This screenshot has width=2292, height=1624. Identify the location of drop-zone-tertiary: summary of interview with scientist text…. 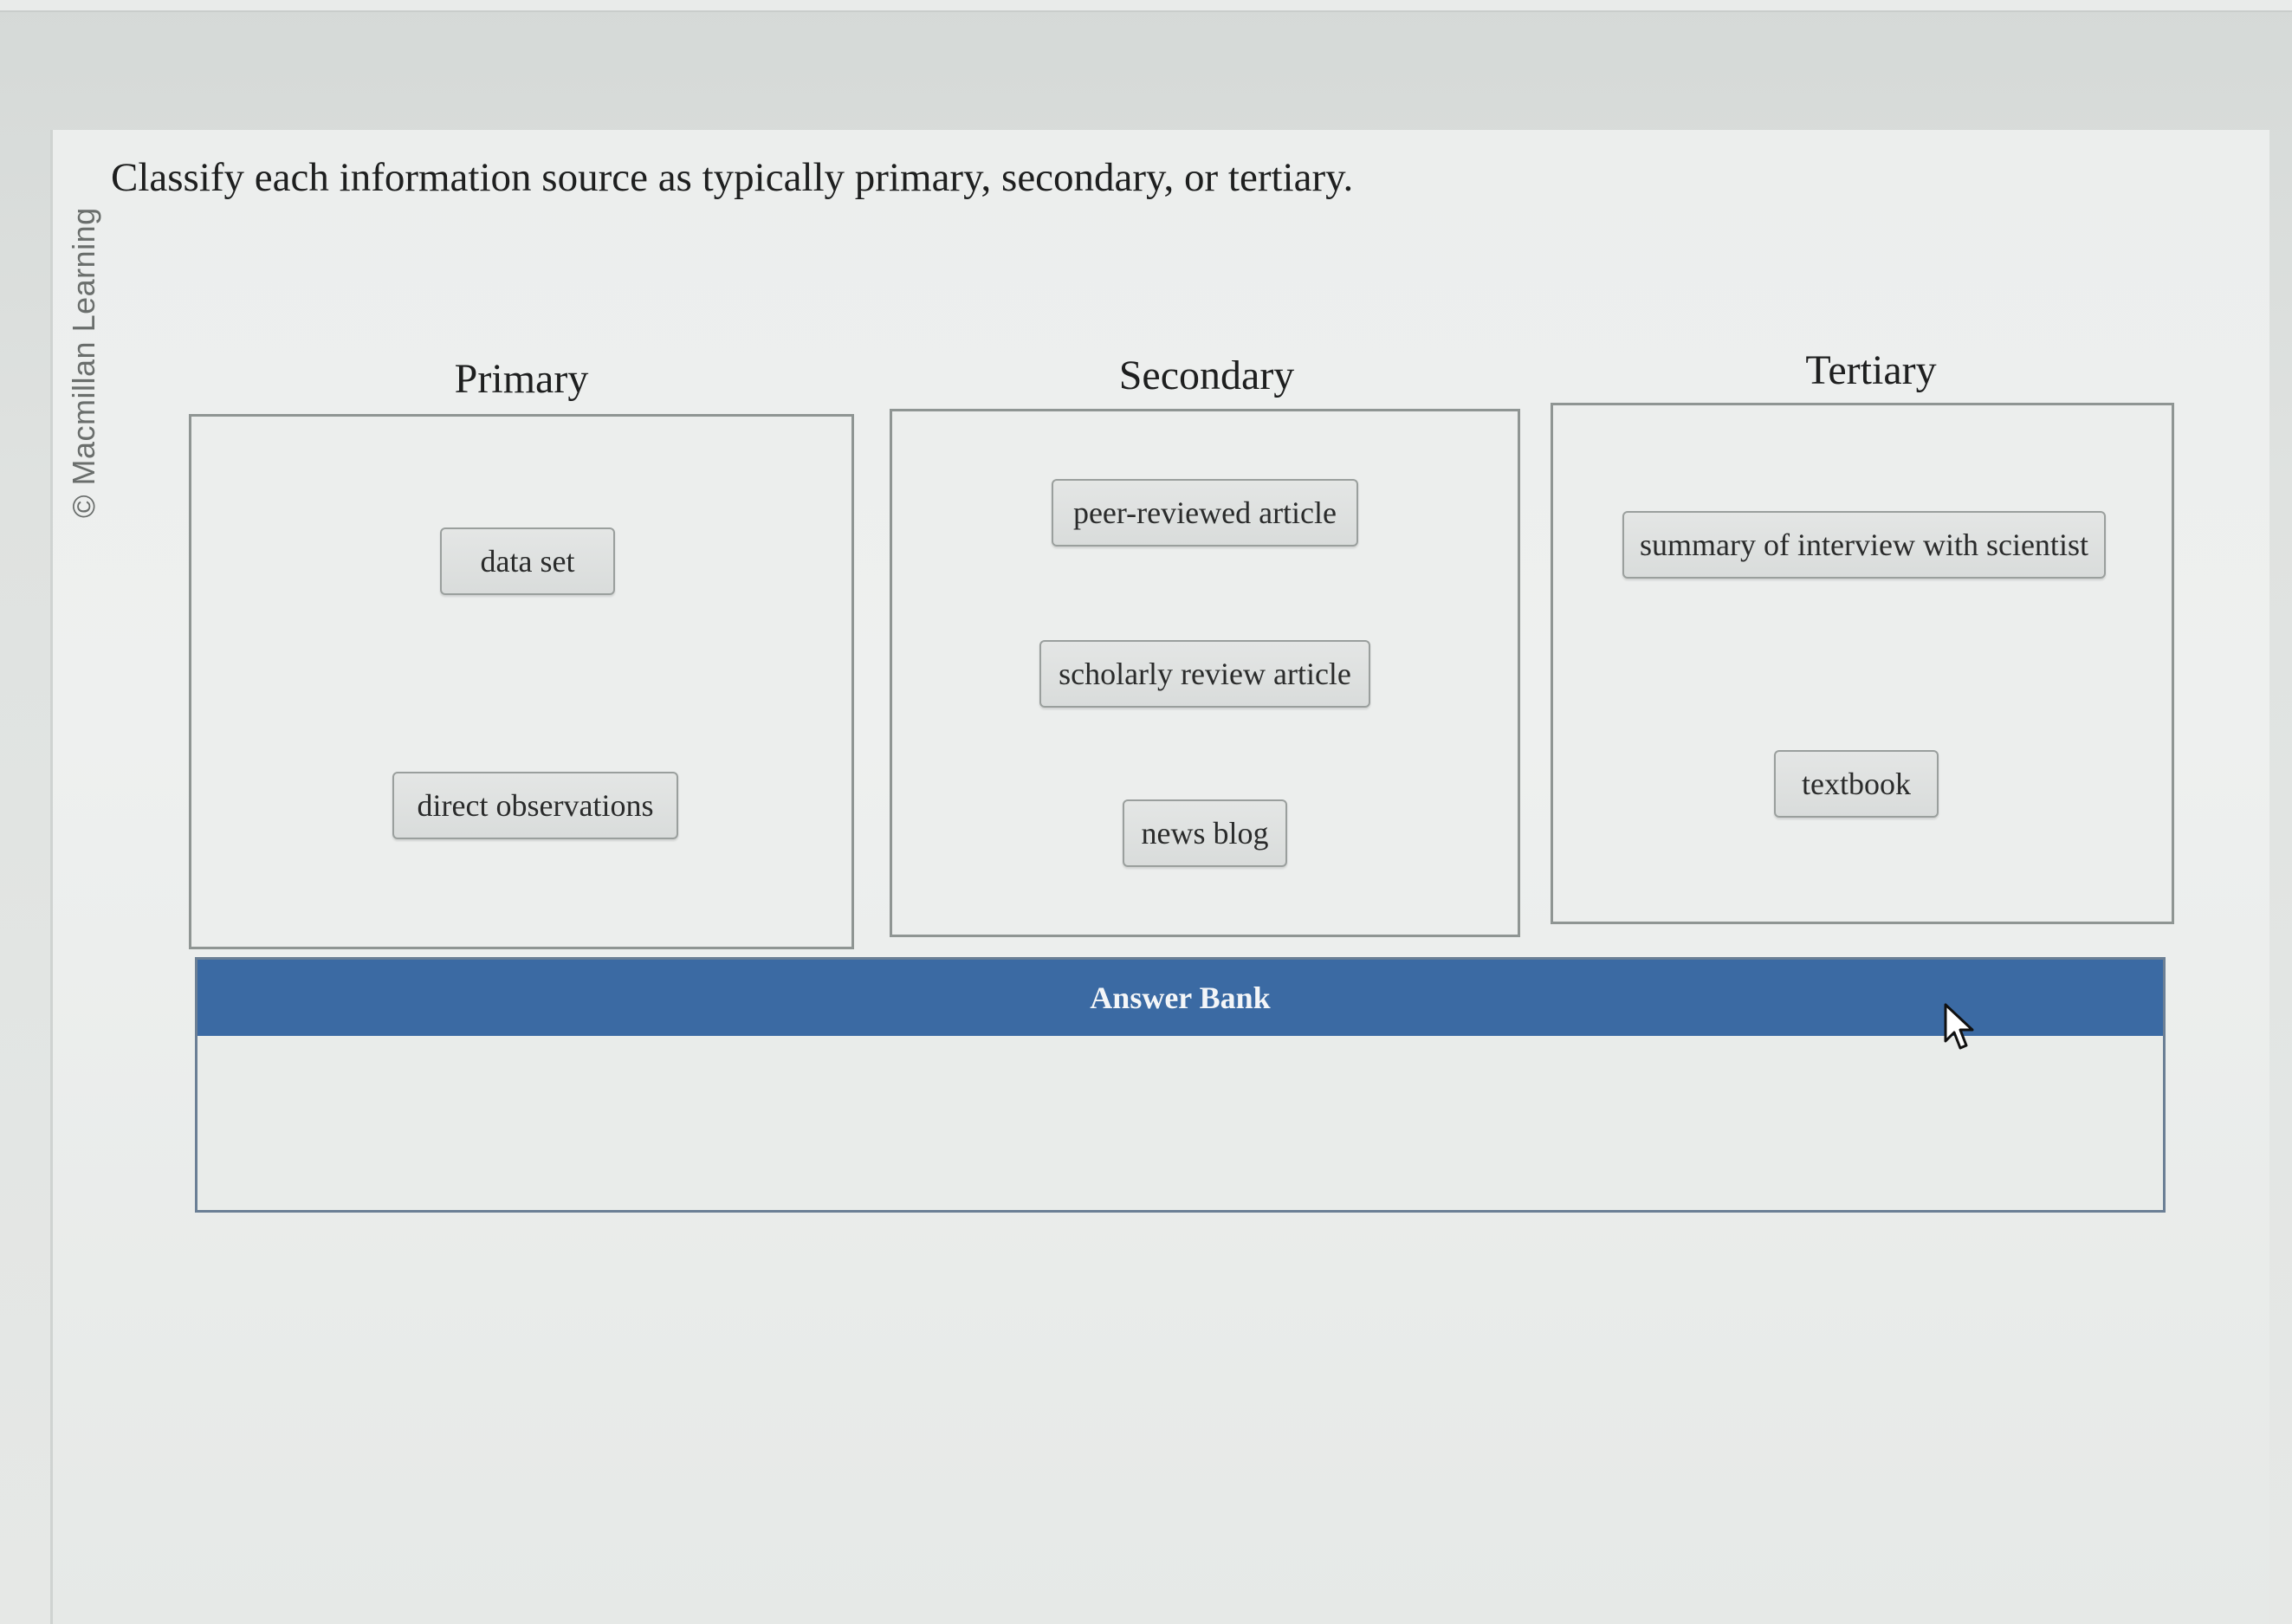
(1862, 663).